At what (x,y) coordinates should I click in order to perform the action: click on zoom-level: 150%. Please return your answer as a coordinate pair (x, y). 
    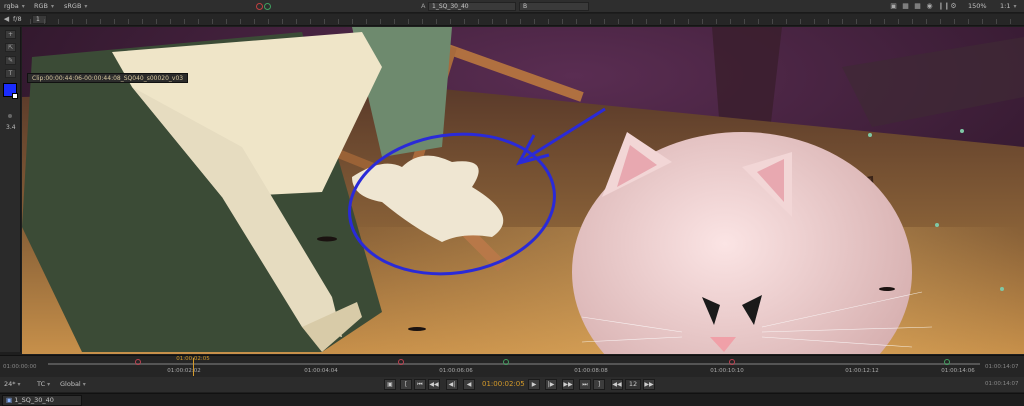
    Looking at the image, I should click on (977, 6).